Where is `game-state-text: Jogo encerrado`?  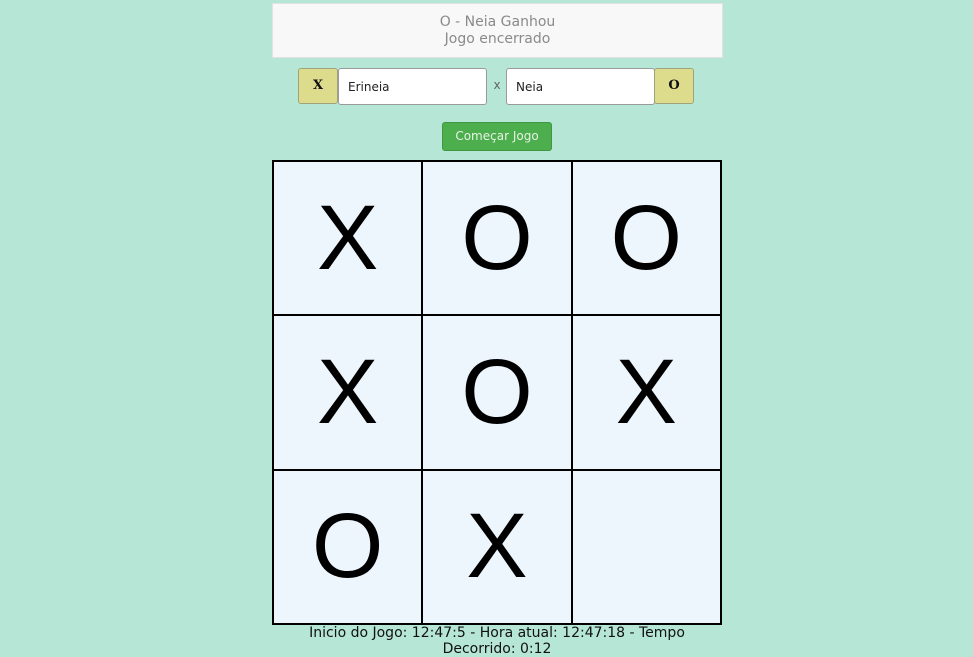
game-state-text: Jogo encerrado is located at coordinates (497, 39).